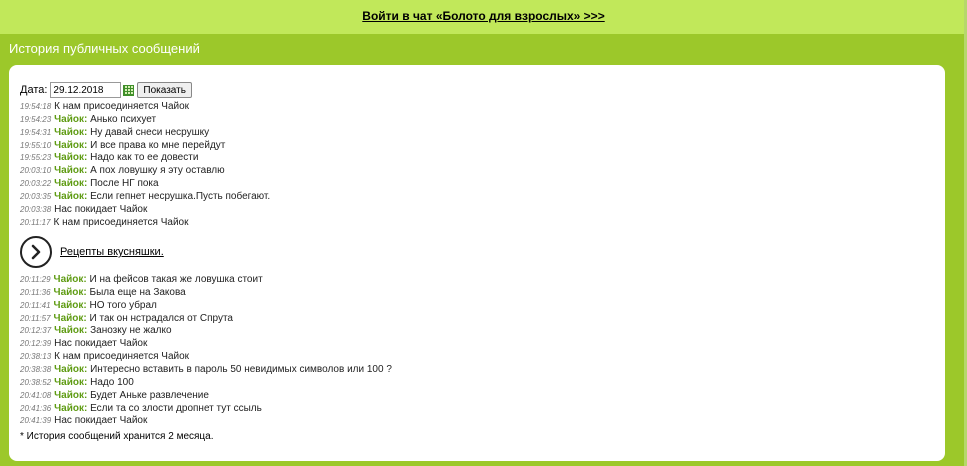 The width and height of the screenshot is (967, 466). I want to click on message-row: 20:38:52 Чайок: Надо 100, so click(77, 382).